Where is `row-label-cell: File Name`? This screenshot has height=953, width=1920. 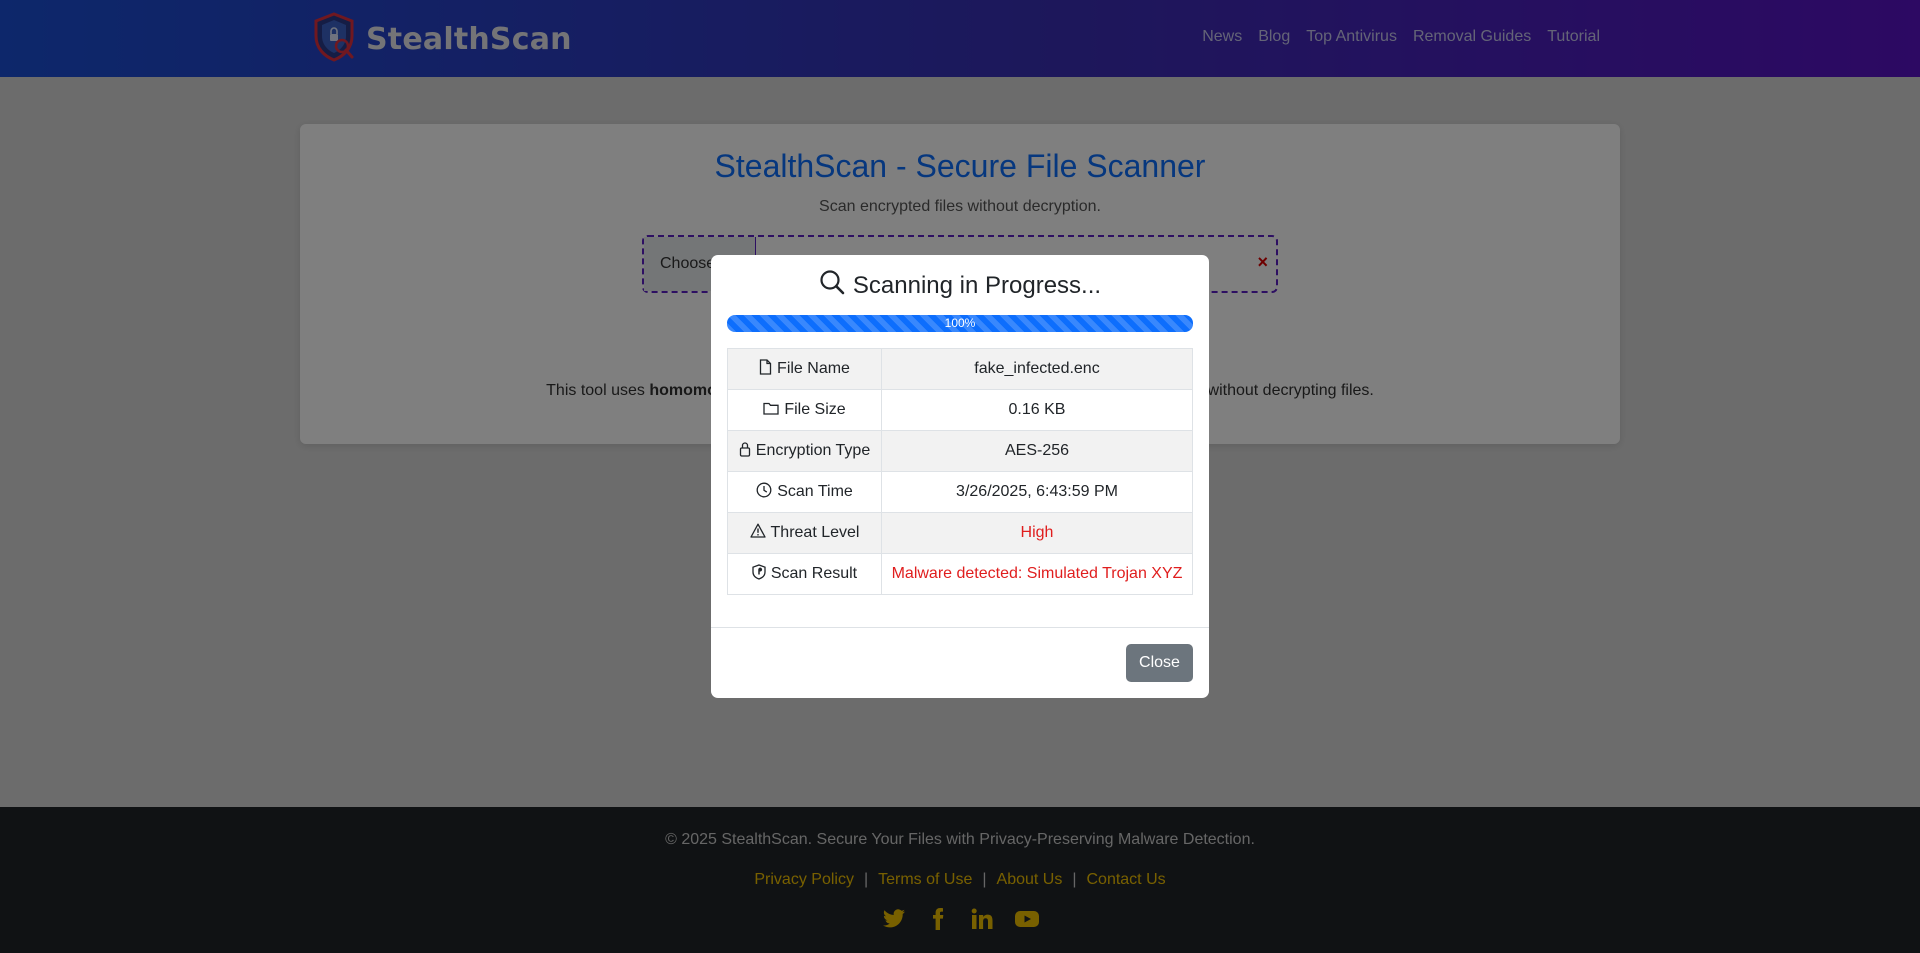 row-label-cell: File Name is located at coordinates (804, 369).